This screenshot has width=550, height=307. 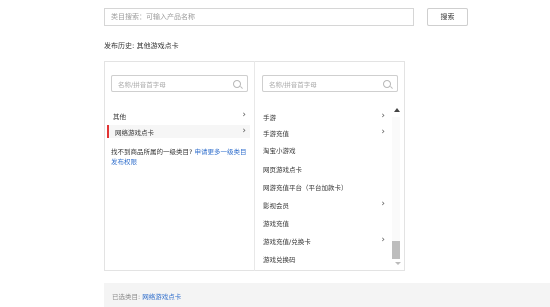 What do you see at coordinates (396, 250) in the screenshot?
I see `scrollbar-thumb` at bounding box center [396, 250].